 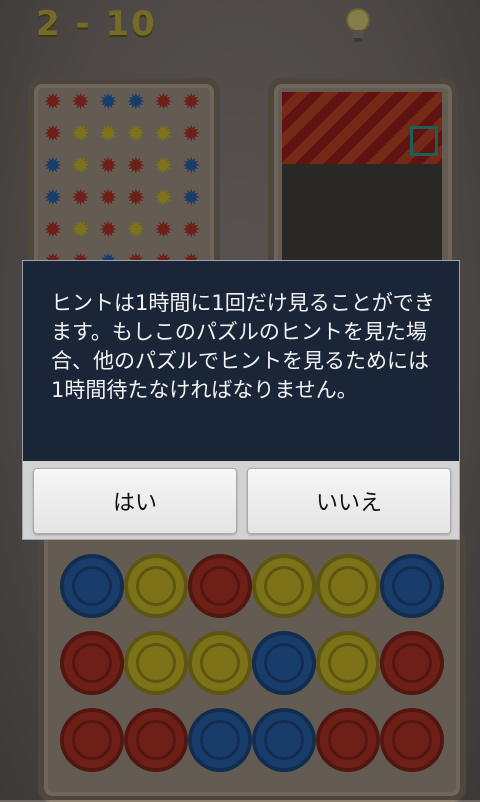 I want to click on yes-button: はい, so click(x=135, y=501).